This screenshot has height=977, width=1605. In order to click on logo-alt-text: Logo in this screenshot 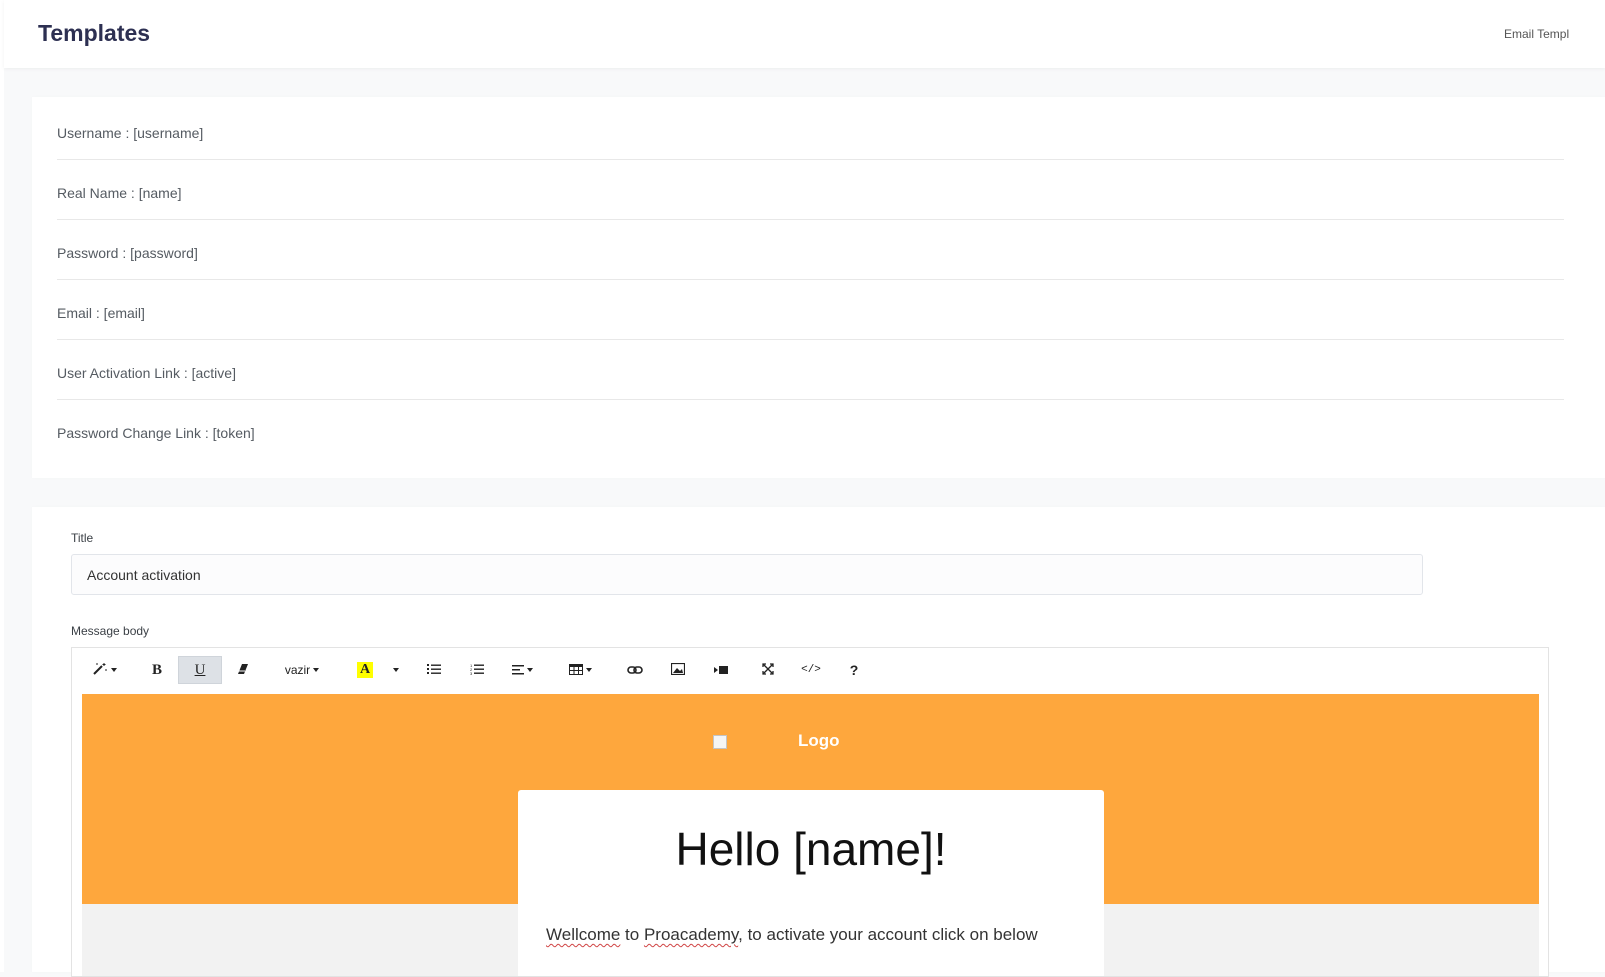, I will do `click(819, 740)`.